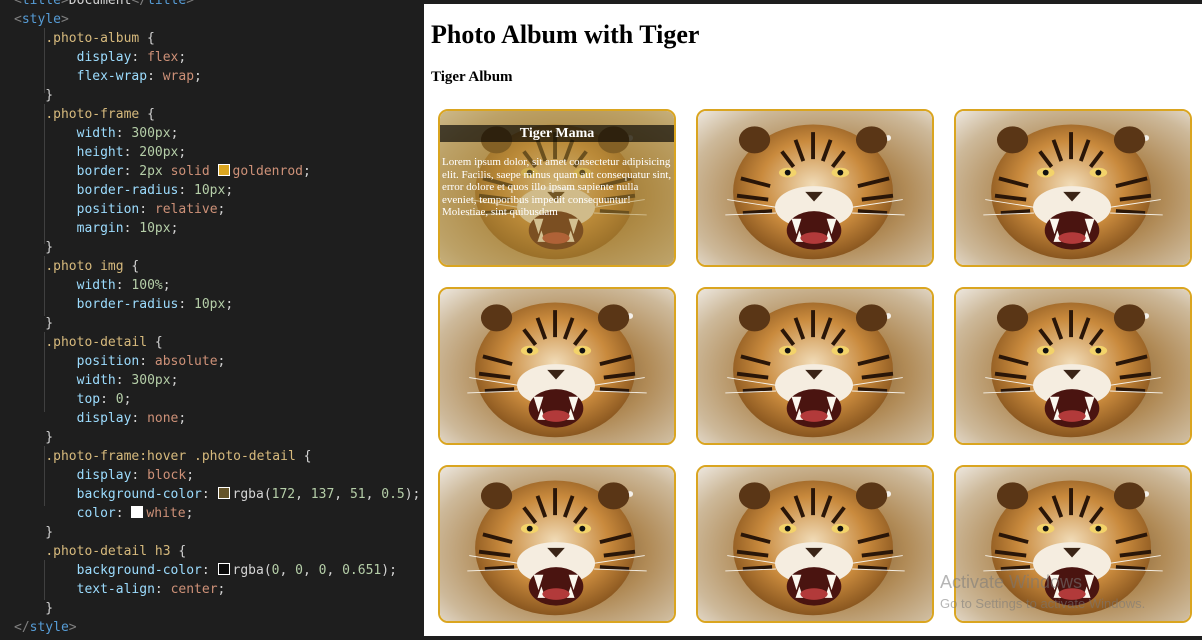  What do you see at coordinates (100, 152) in the screenshot?
I see `code-token: height` at bounding box center [100, 152].